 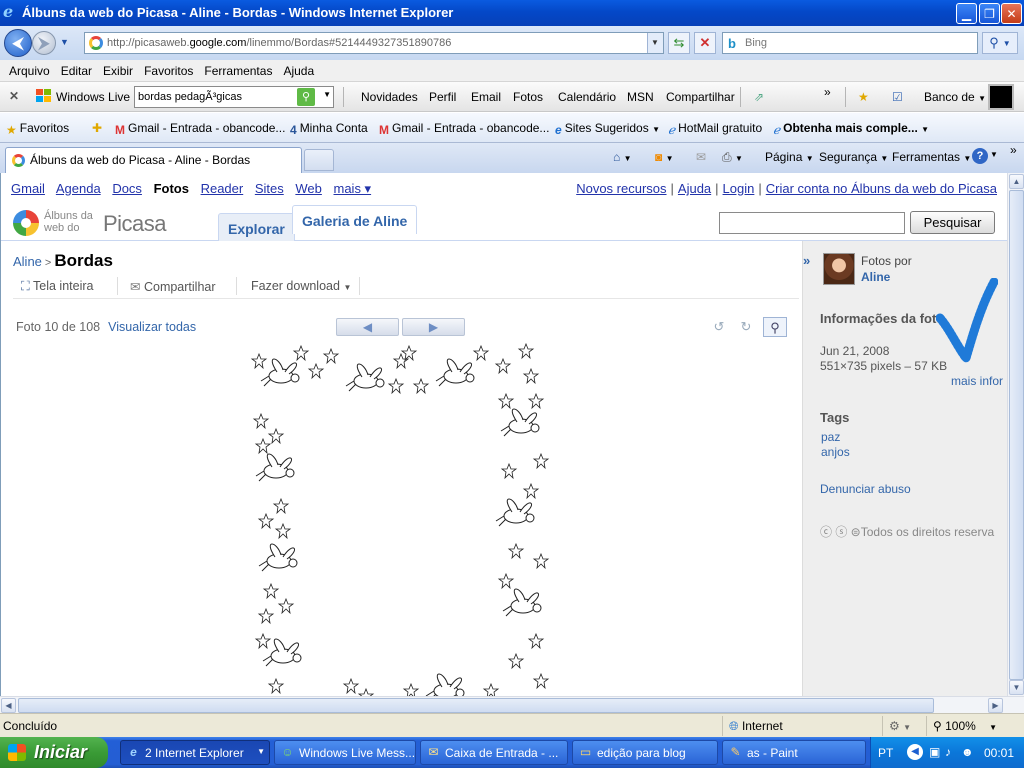 I want to click on login-link: Login, so click(x=739, y=188).